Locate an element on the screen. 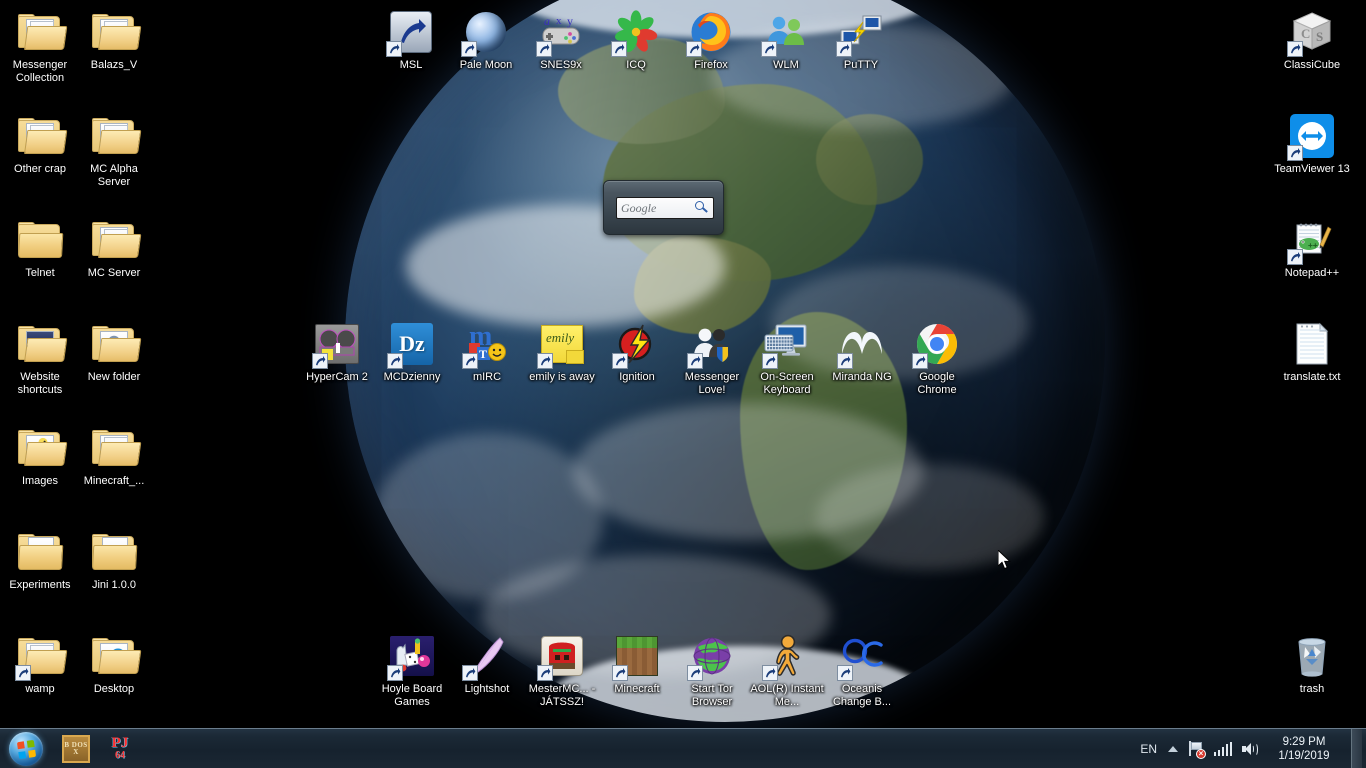 This screenshot has width=1366, height=768. desktop-icon-label: Hoyle Board Games is located at coordinates (412, 695).